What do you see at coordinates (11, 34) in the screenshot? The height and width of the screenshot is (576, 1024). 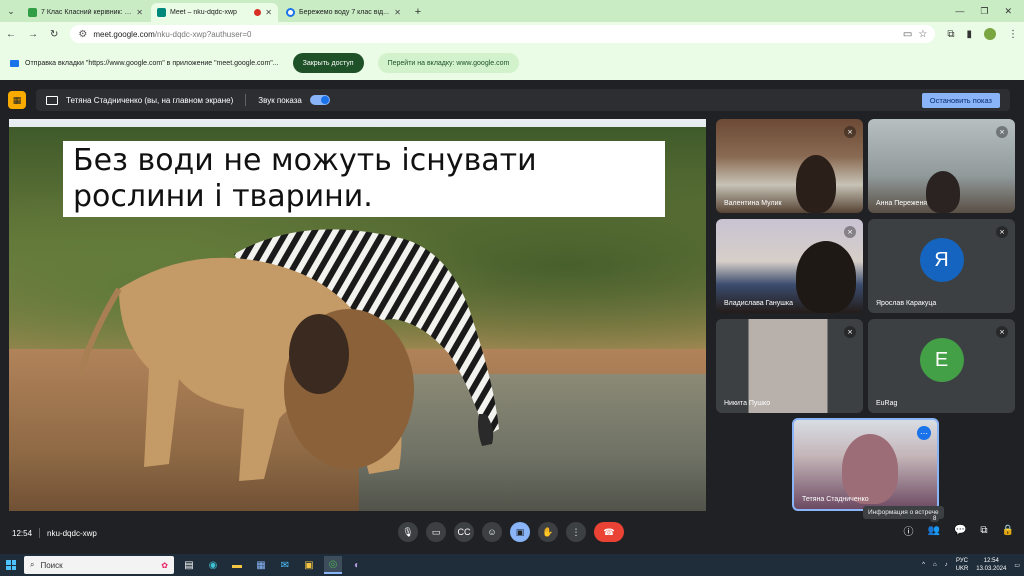 I see `back-icon: ←` at bounding box center [11, 34].